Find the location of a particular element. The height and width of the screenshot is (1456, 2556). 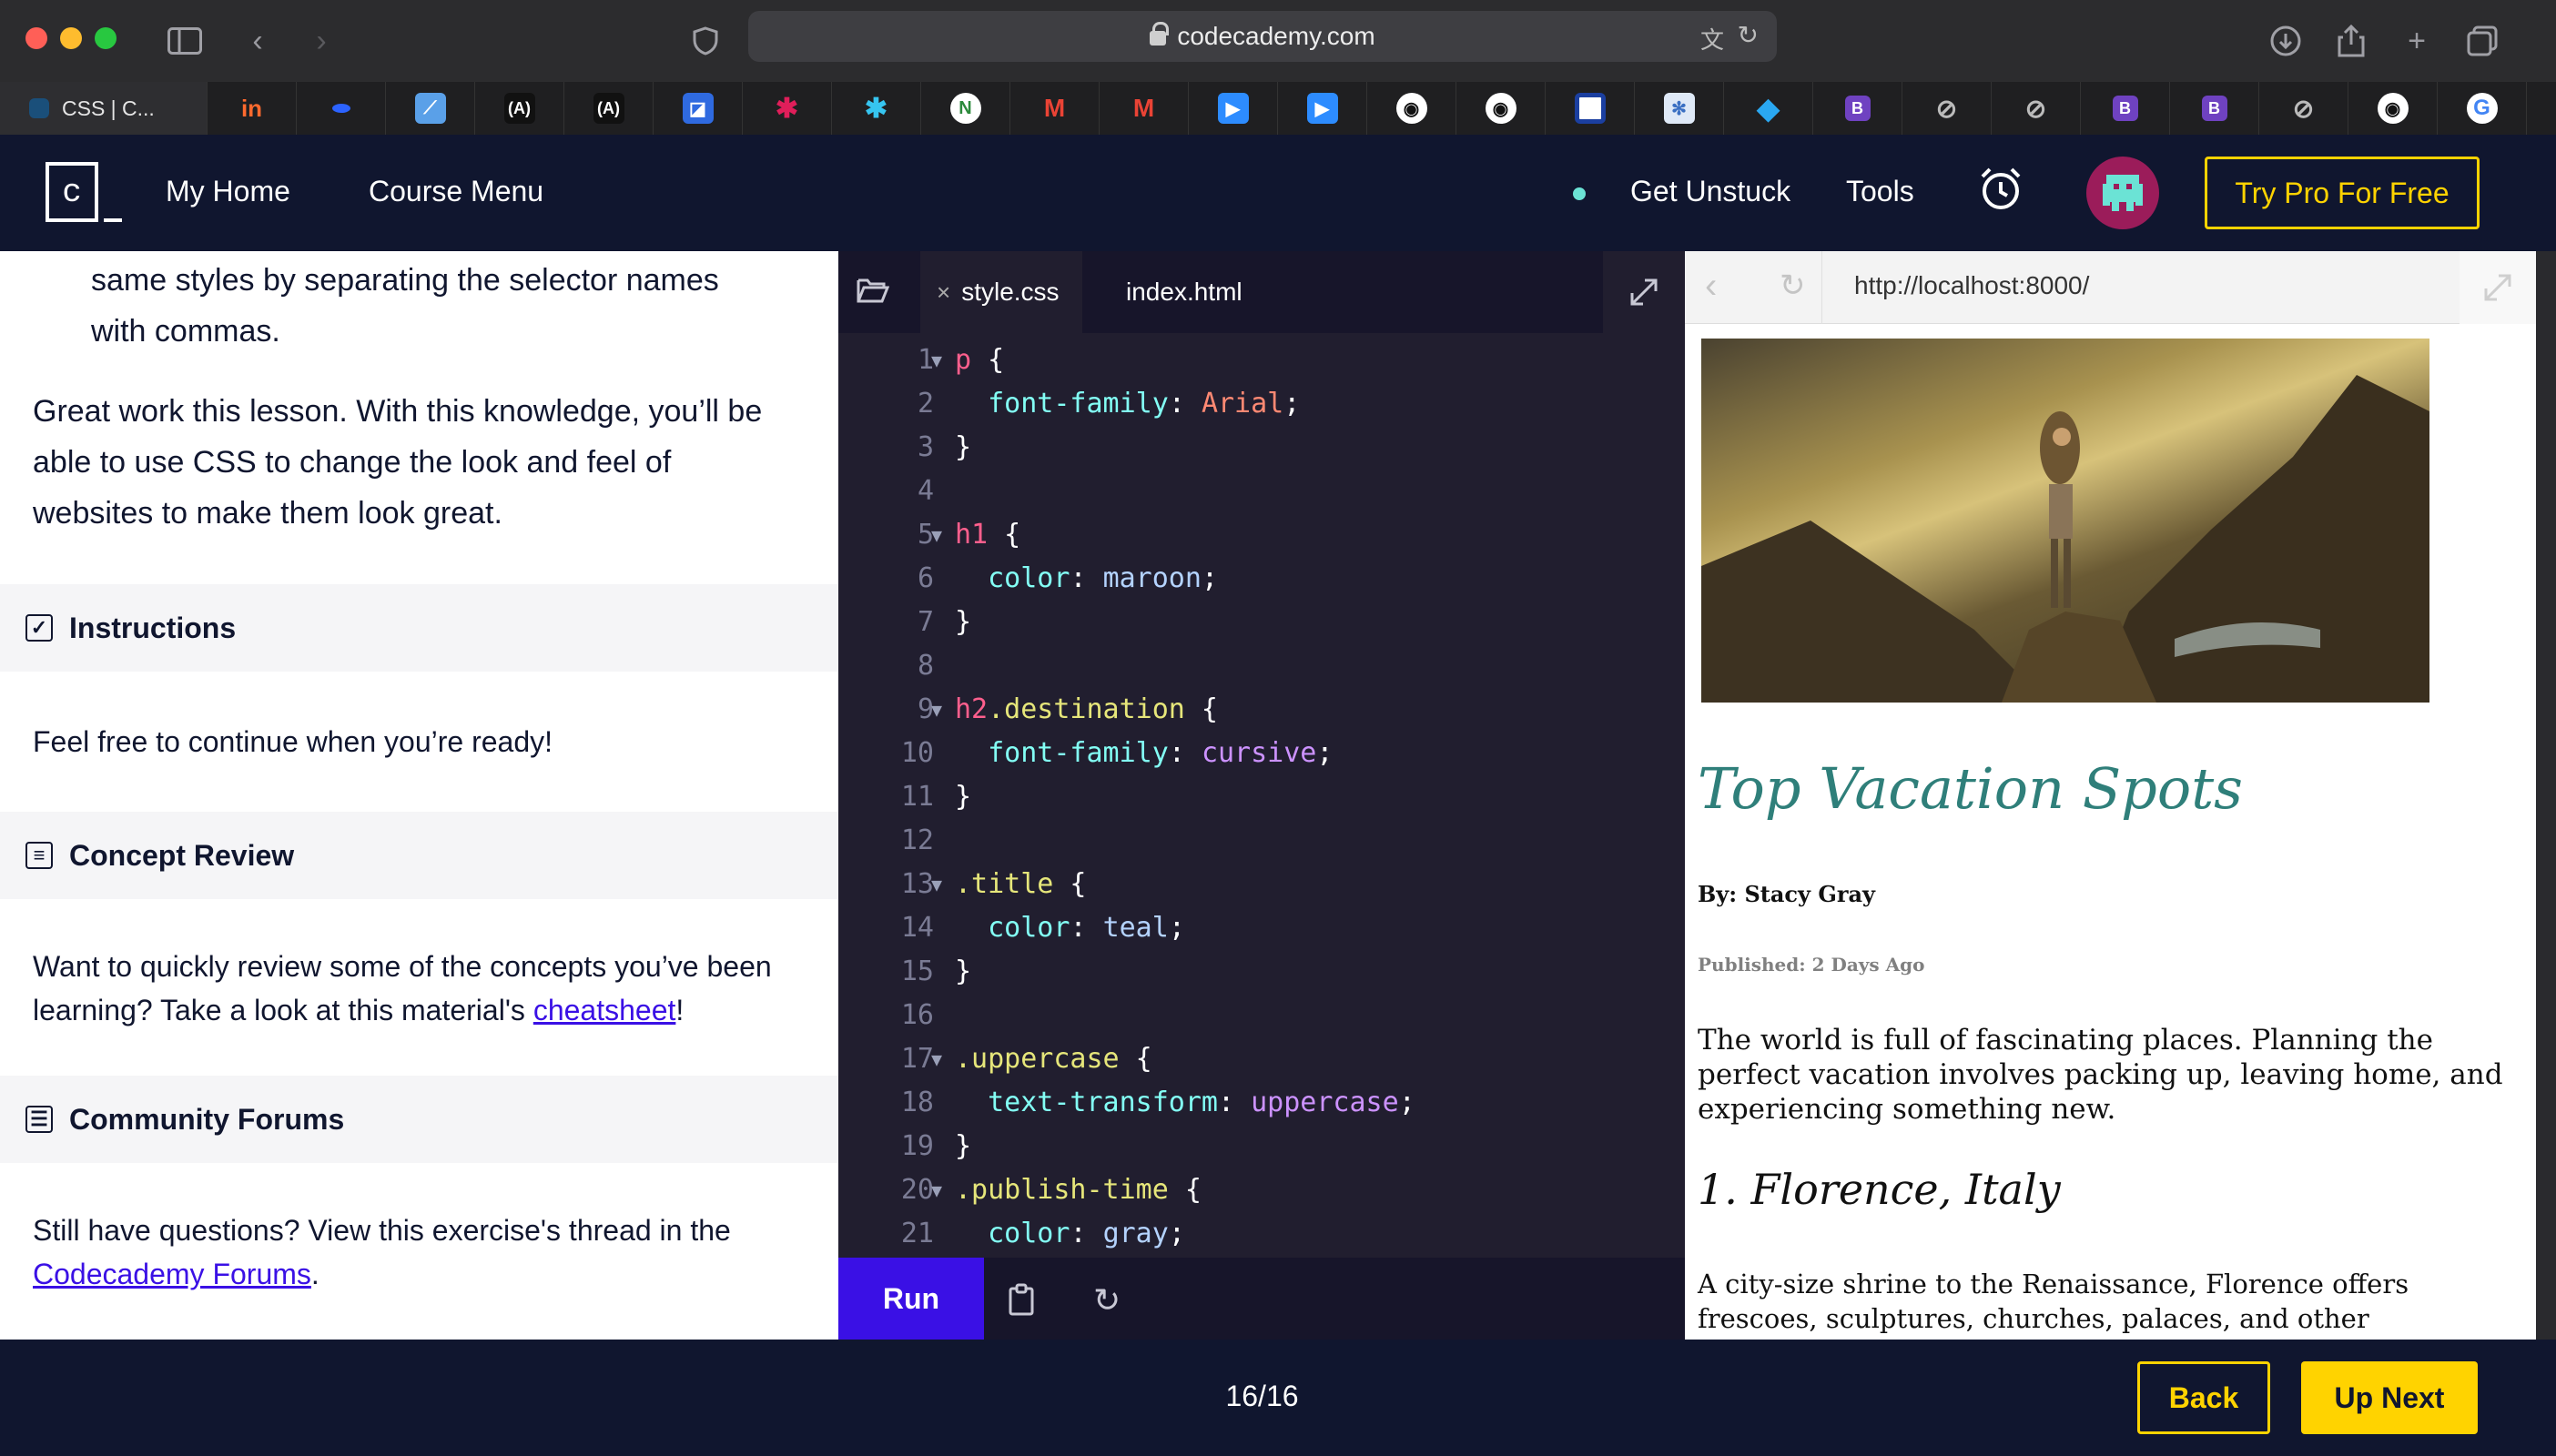

nav-tools: Tools is located at coordinates (1880, 192).